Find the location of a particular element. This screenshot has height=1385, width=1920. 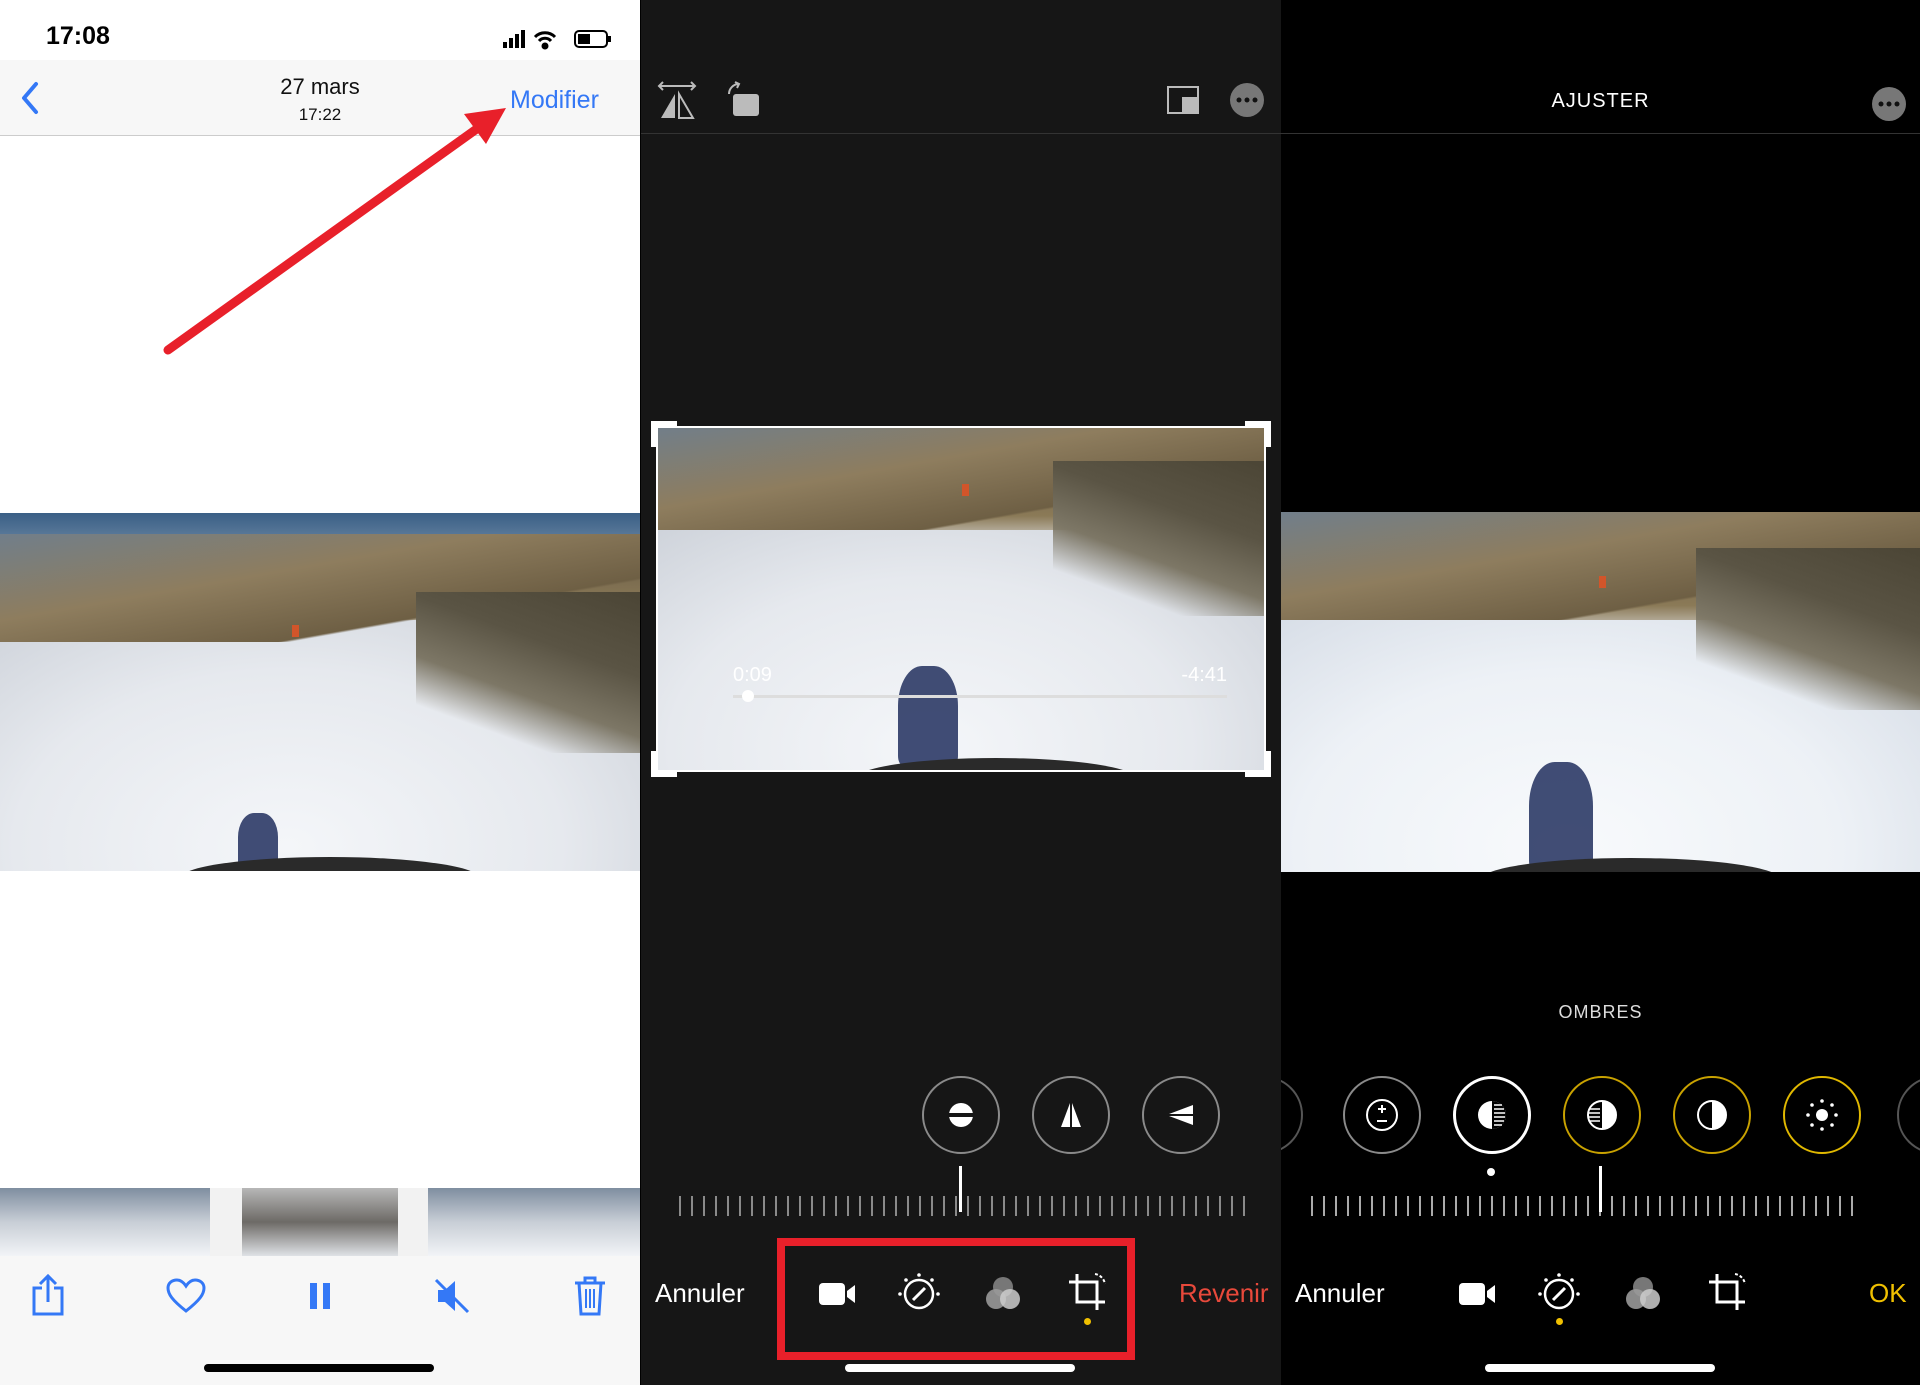

brightness-button is located at coordinates (1822, 1115).